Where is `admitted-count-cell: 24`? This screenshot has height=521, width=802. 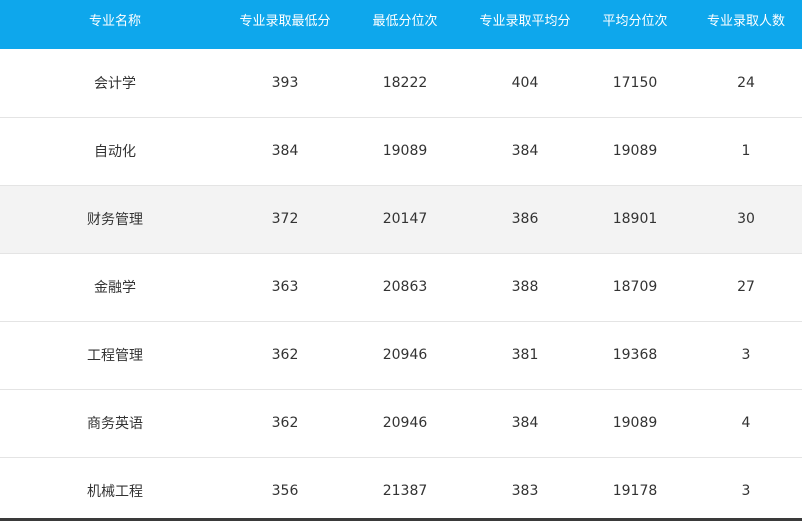 admitted-count-cell: 24 is located at coordinates (746, 82).